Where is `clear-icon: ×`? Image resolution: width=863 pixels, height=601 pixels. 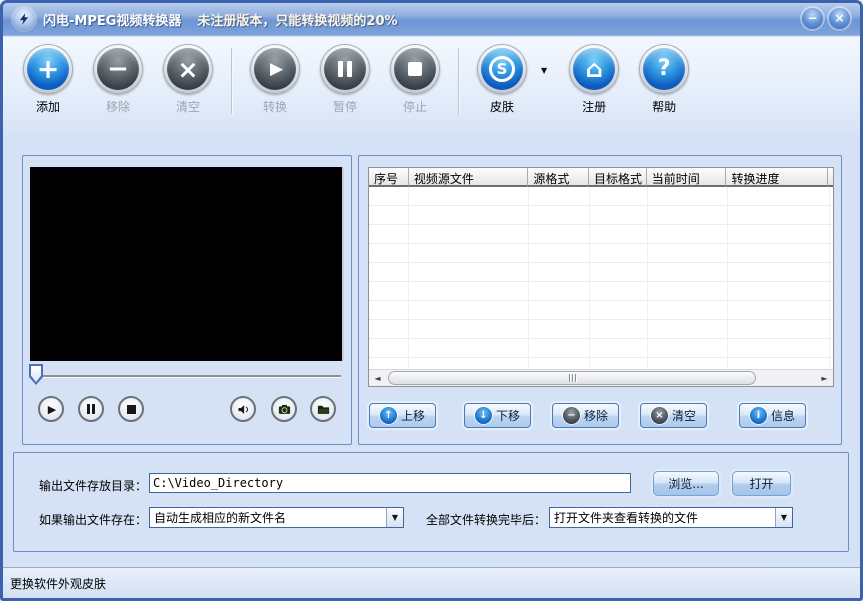 clear-icon: × is located at coordinates (188, 69).